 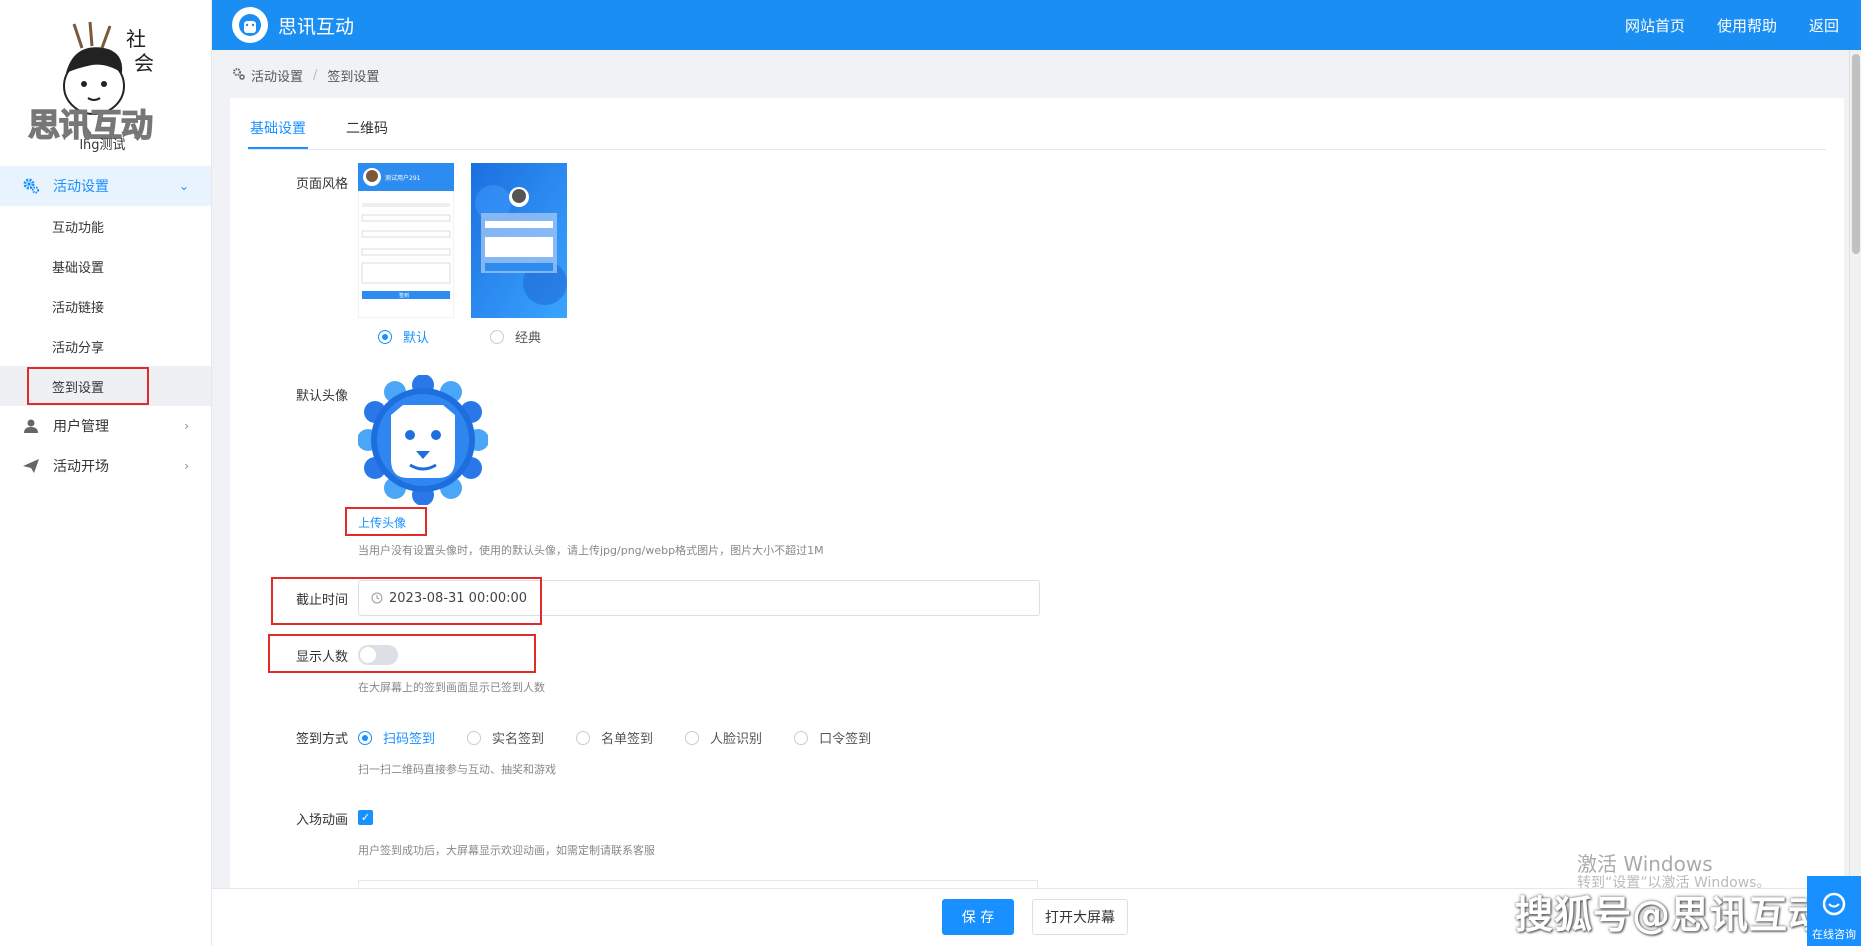 I want to click on chat-icon, so click(x=1834, y=905).